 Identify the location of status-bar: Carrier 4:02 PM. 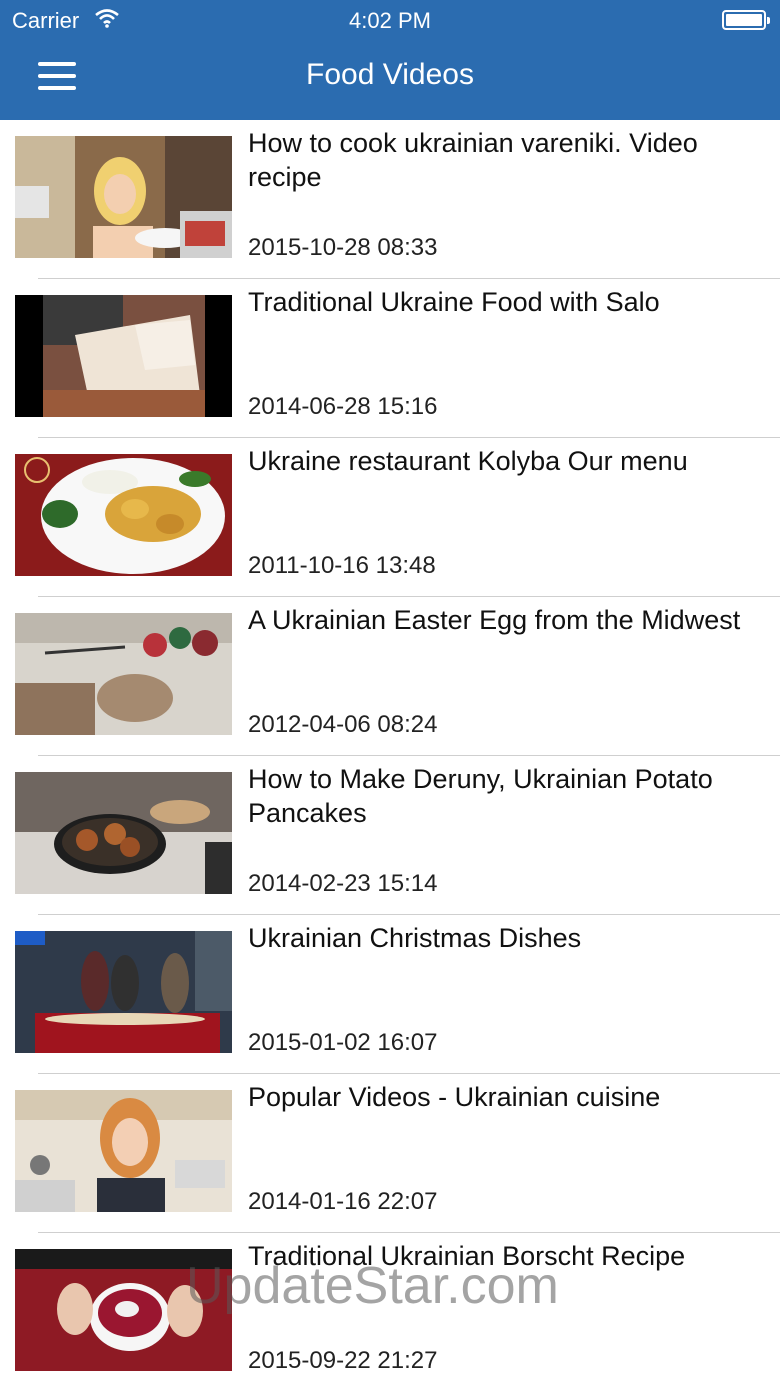
(390, 20).